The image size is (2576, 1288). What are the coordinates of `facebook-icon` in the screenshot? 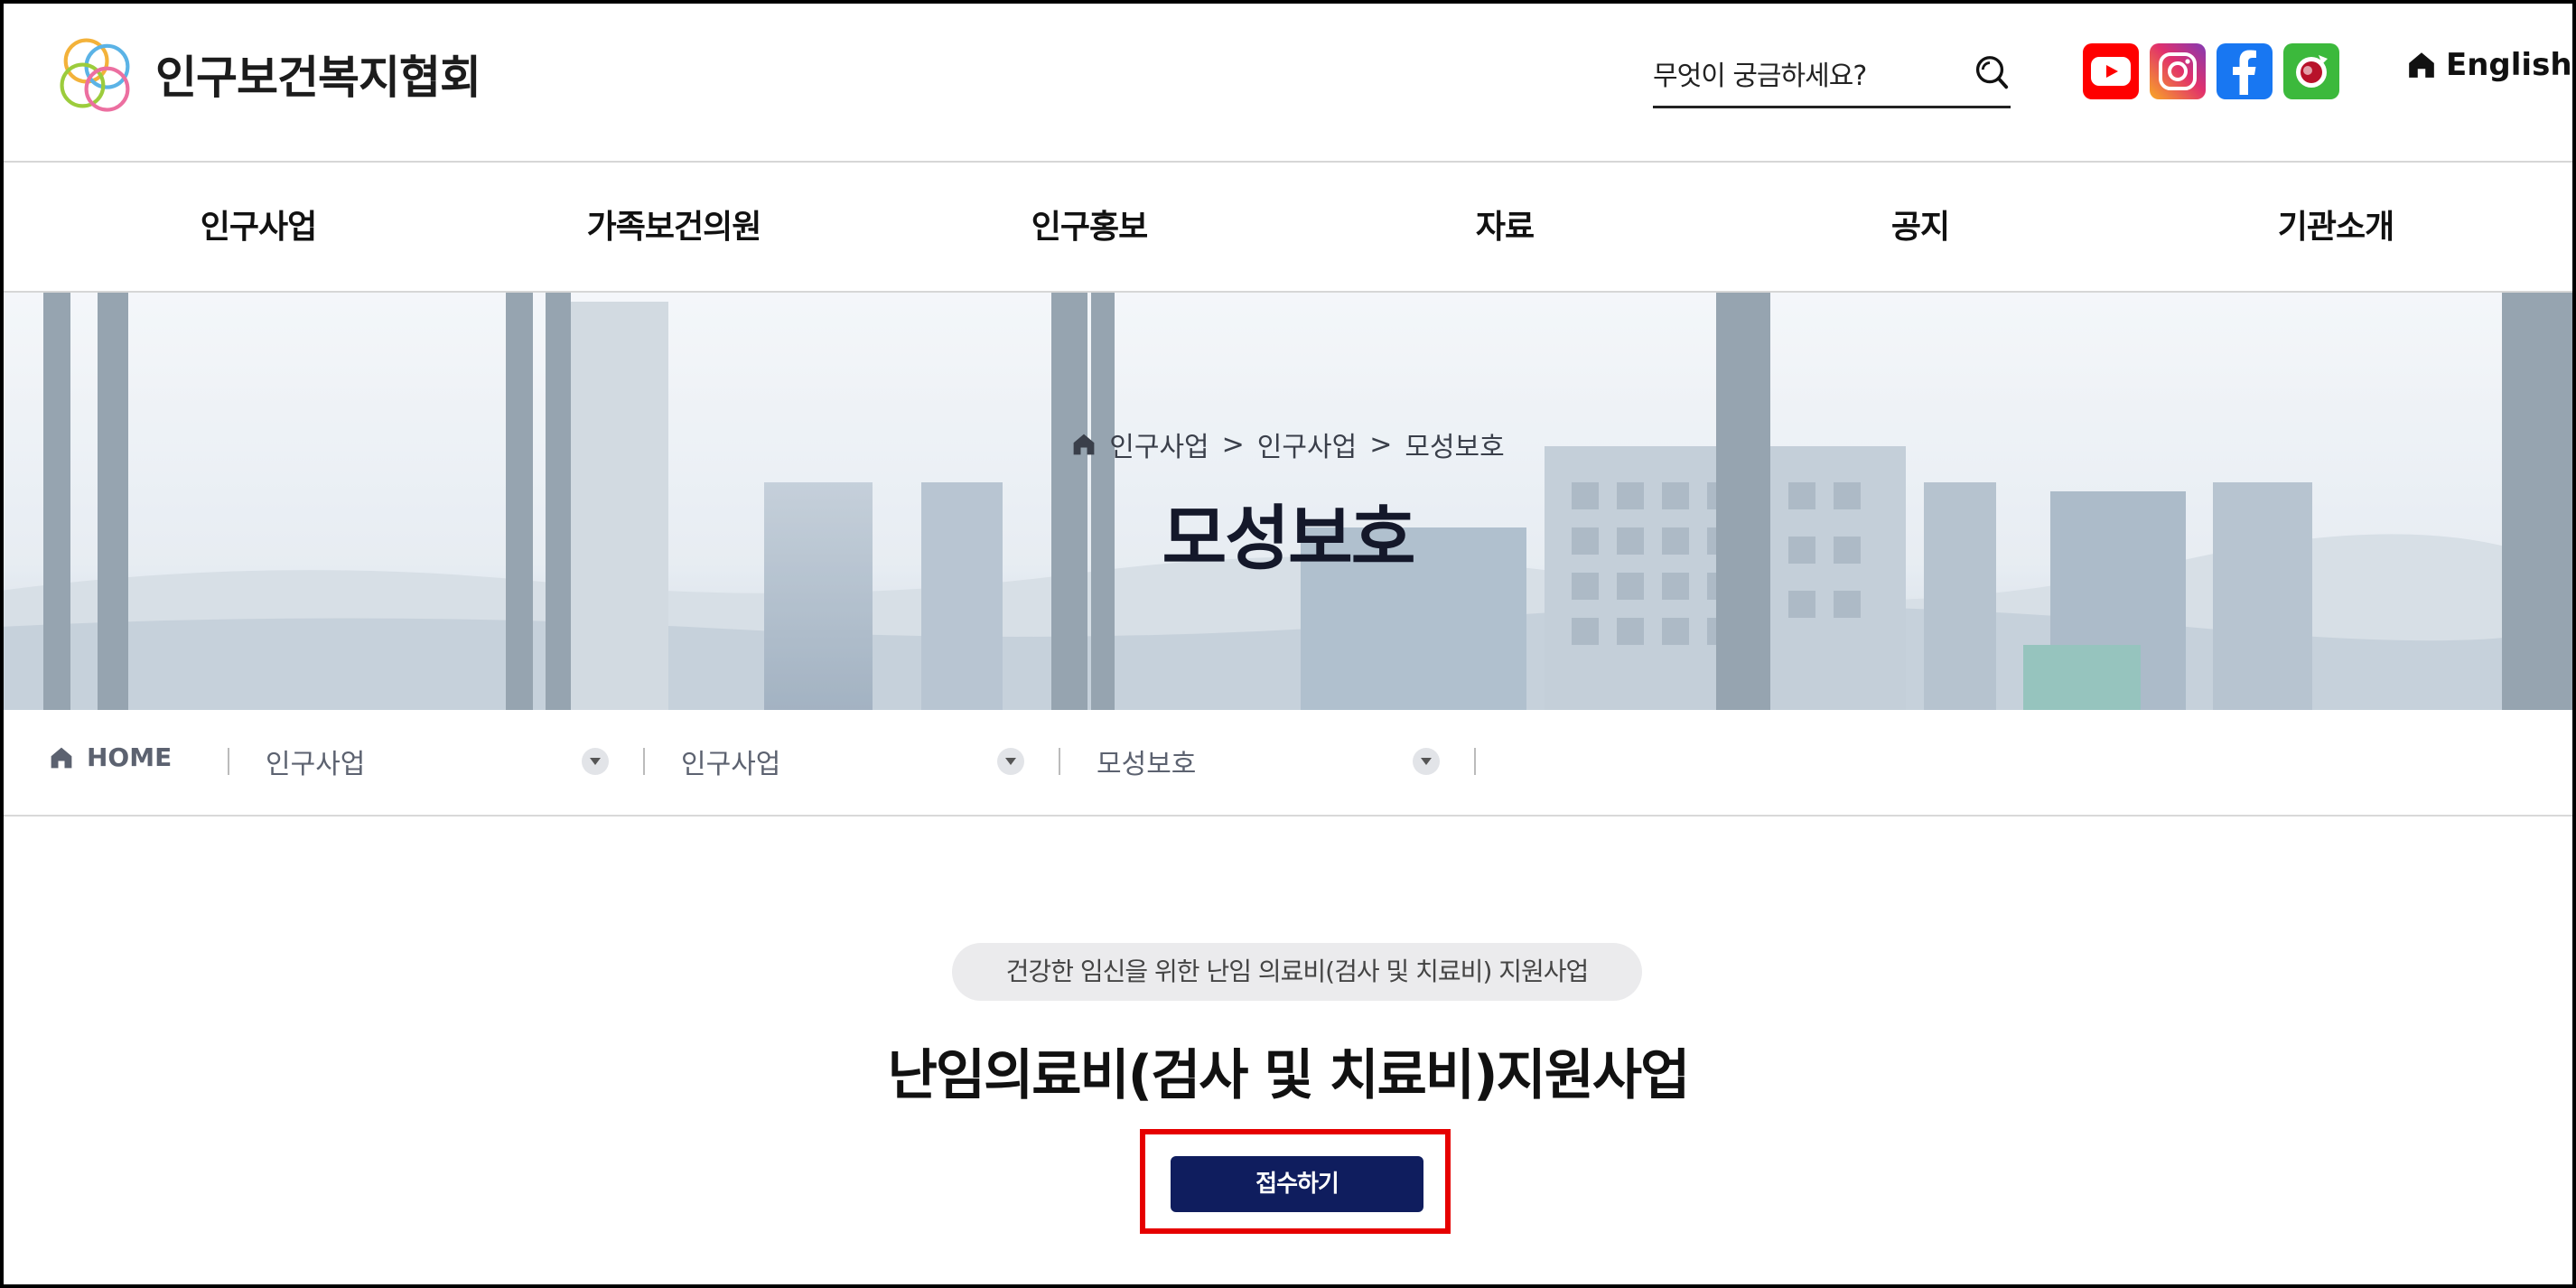 It's located at (2245, 71).